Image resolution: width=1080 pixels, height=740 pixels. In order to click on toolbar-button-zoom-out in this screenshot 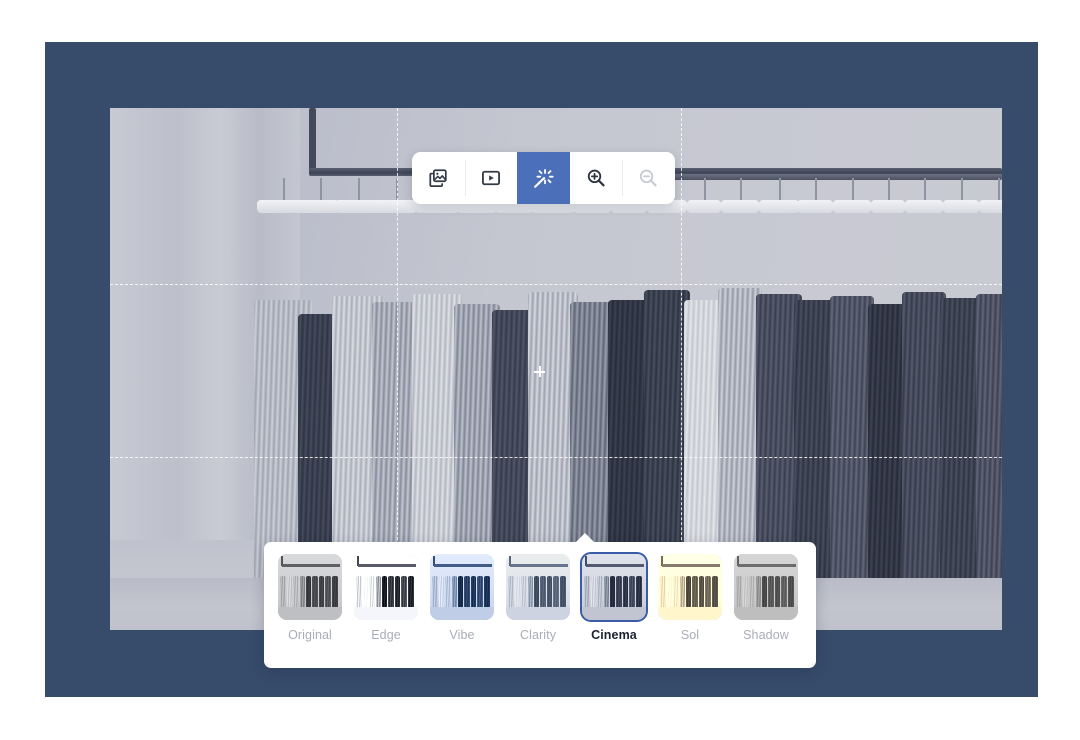, I will do `click(648, 178)`.